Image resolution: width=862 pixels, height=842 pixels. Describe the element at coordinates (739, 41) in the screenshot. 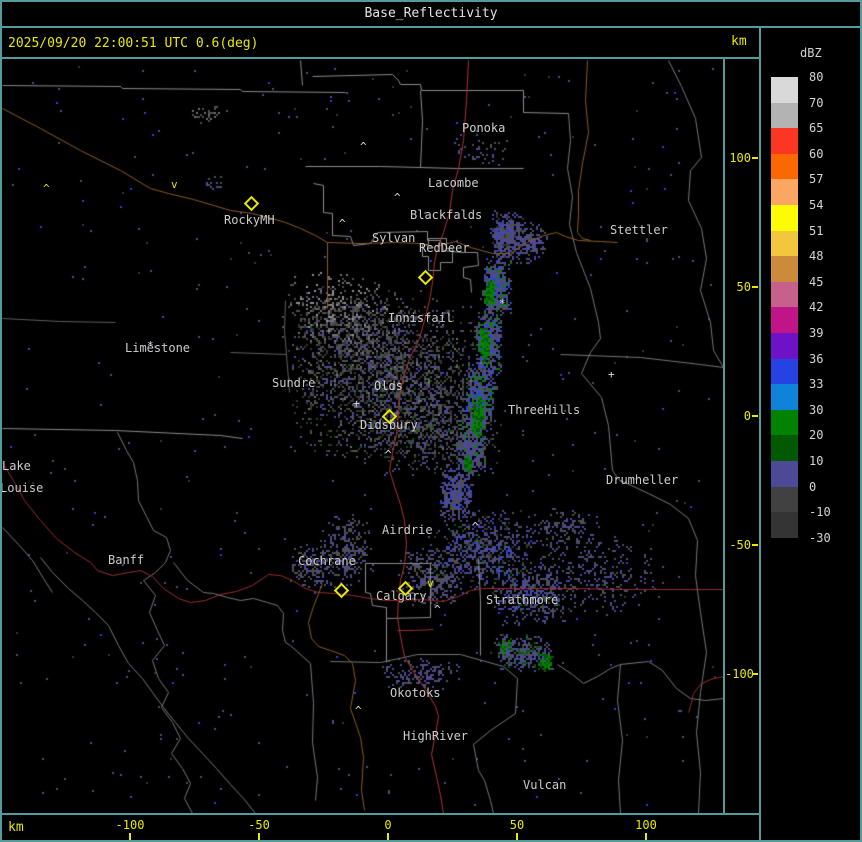

I see `y-axis-unit-label: km` at that location.